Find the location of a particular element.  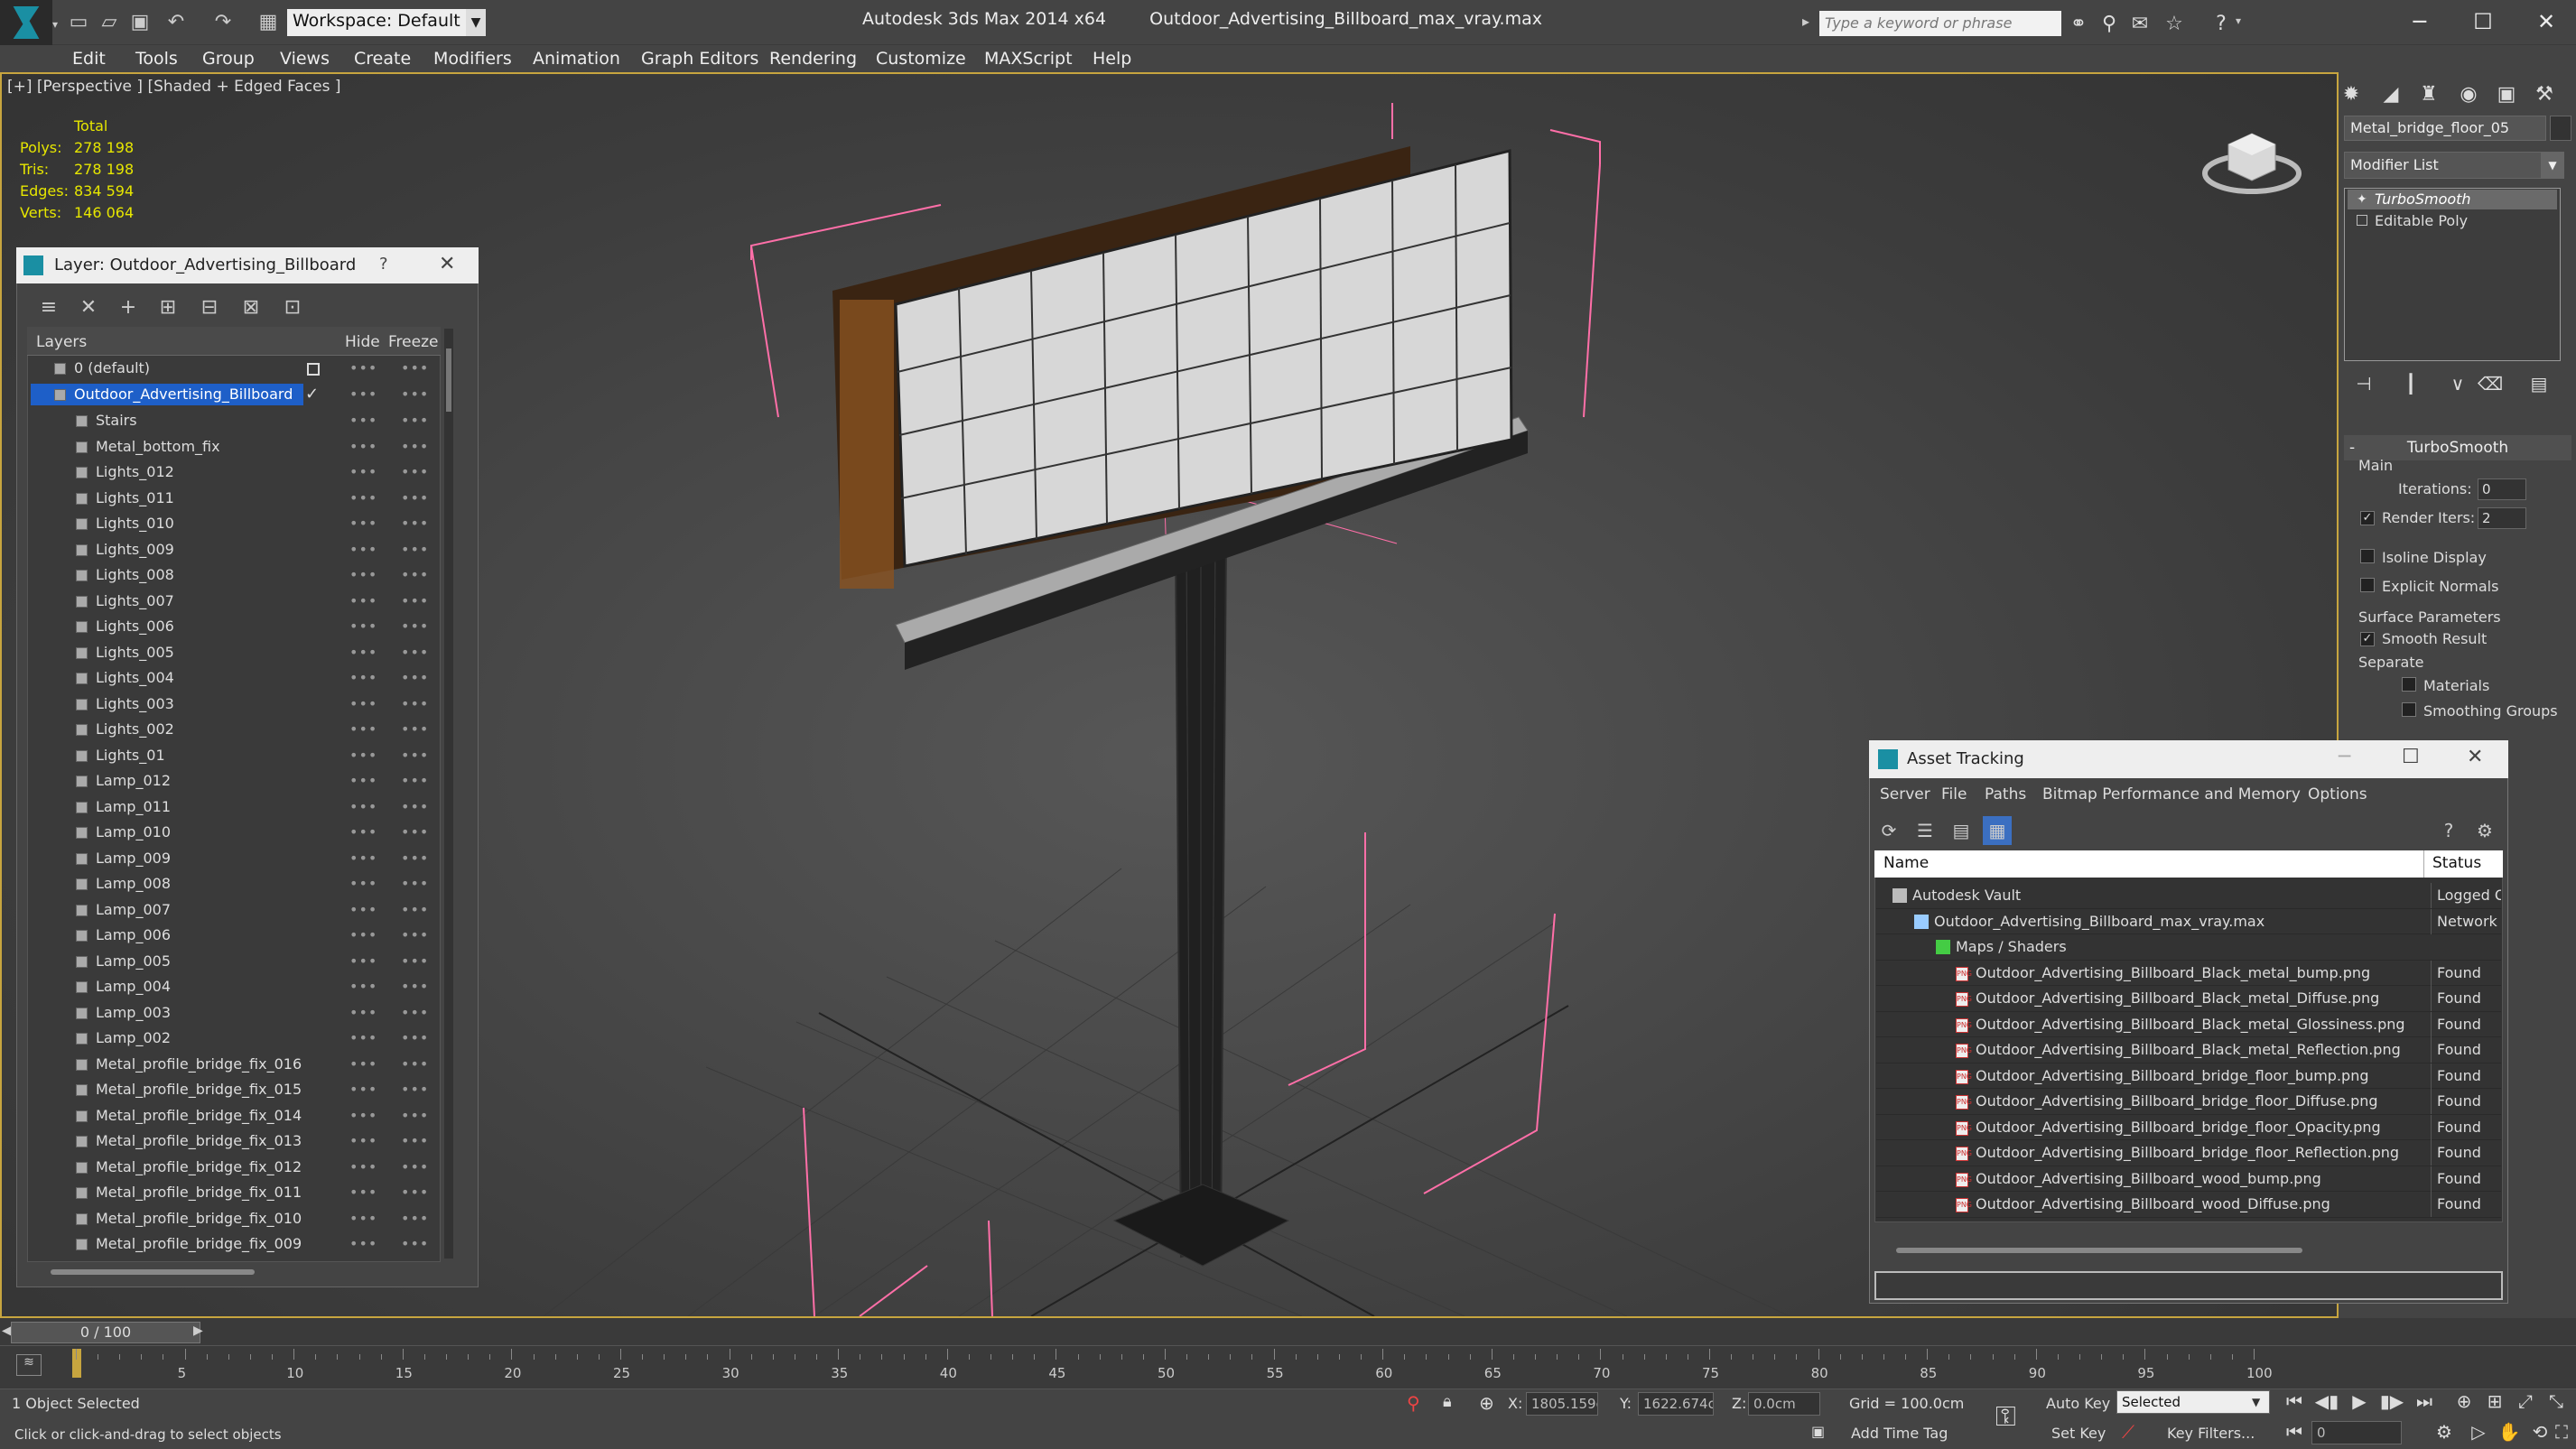

layer-object-row: Lights_011 ••• ••• is located at coordinates (229, 499).